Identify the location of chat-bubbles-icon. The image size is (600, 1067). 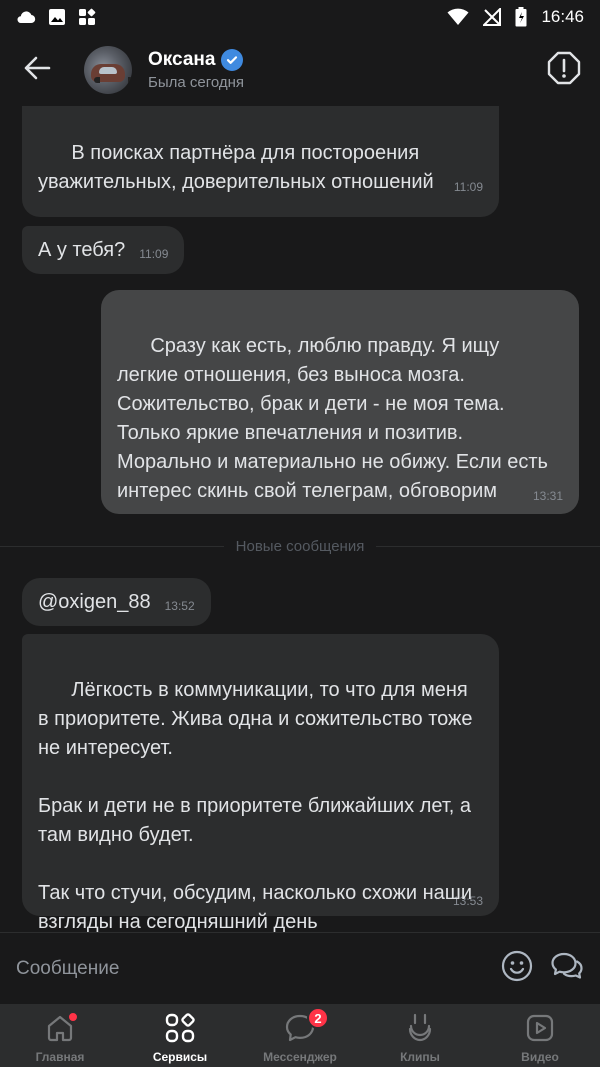
(567, 968).